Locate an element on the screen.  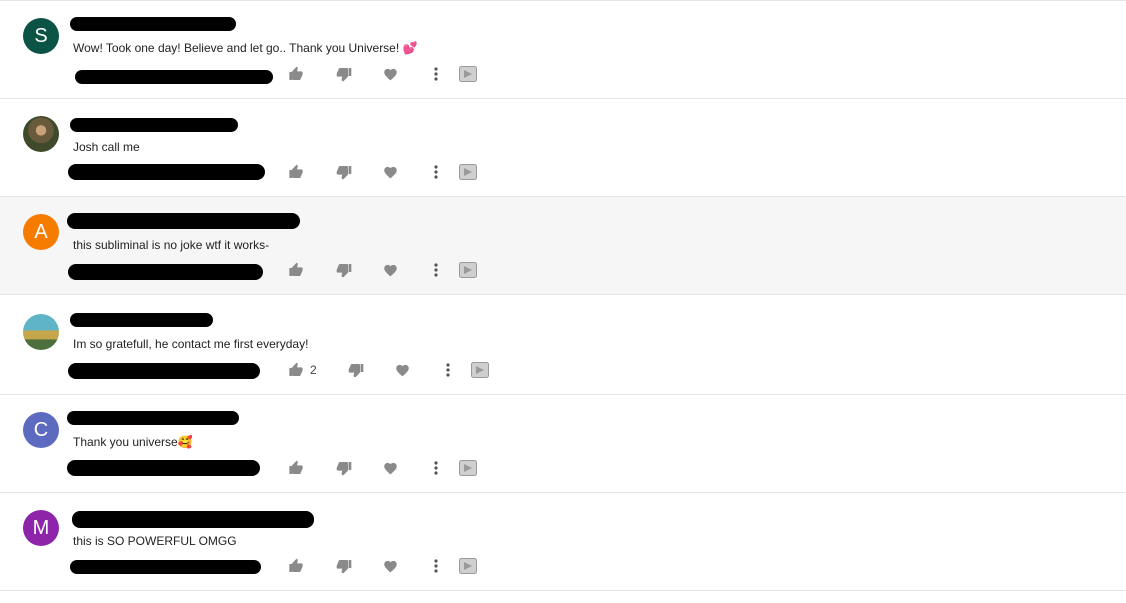
avatar: M is located at coordinates (41, 528).